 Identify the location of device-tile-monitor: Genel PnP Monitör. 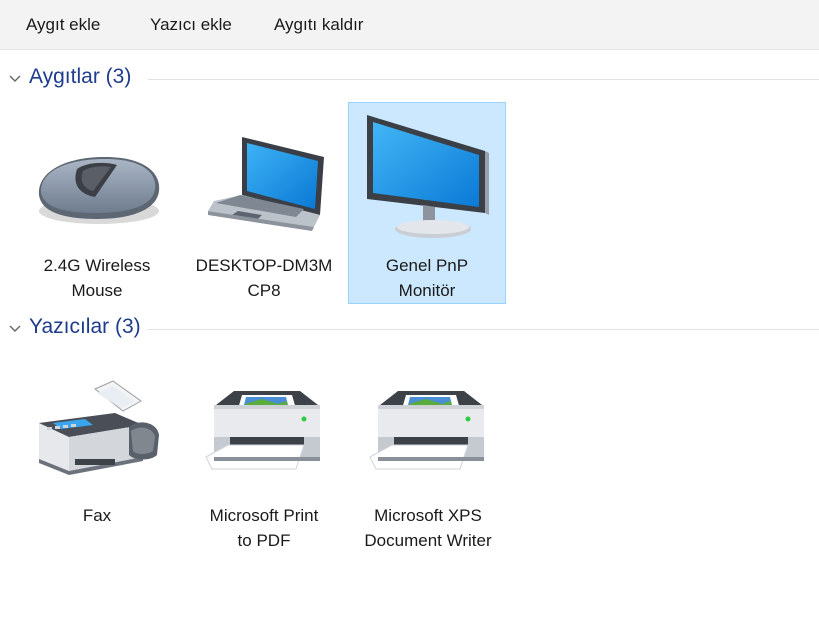
(427, 203).